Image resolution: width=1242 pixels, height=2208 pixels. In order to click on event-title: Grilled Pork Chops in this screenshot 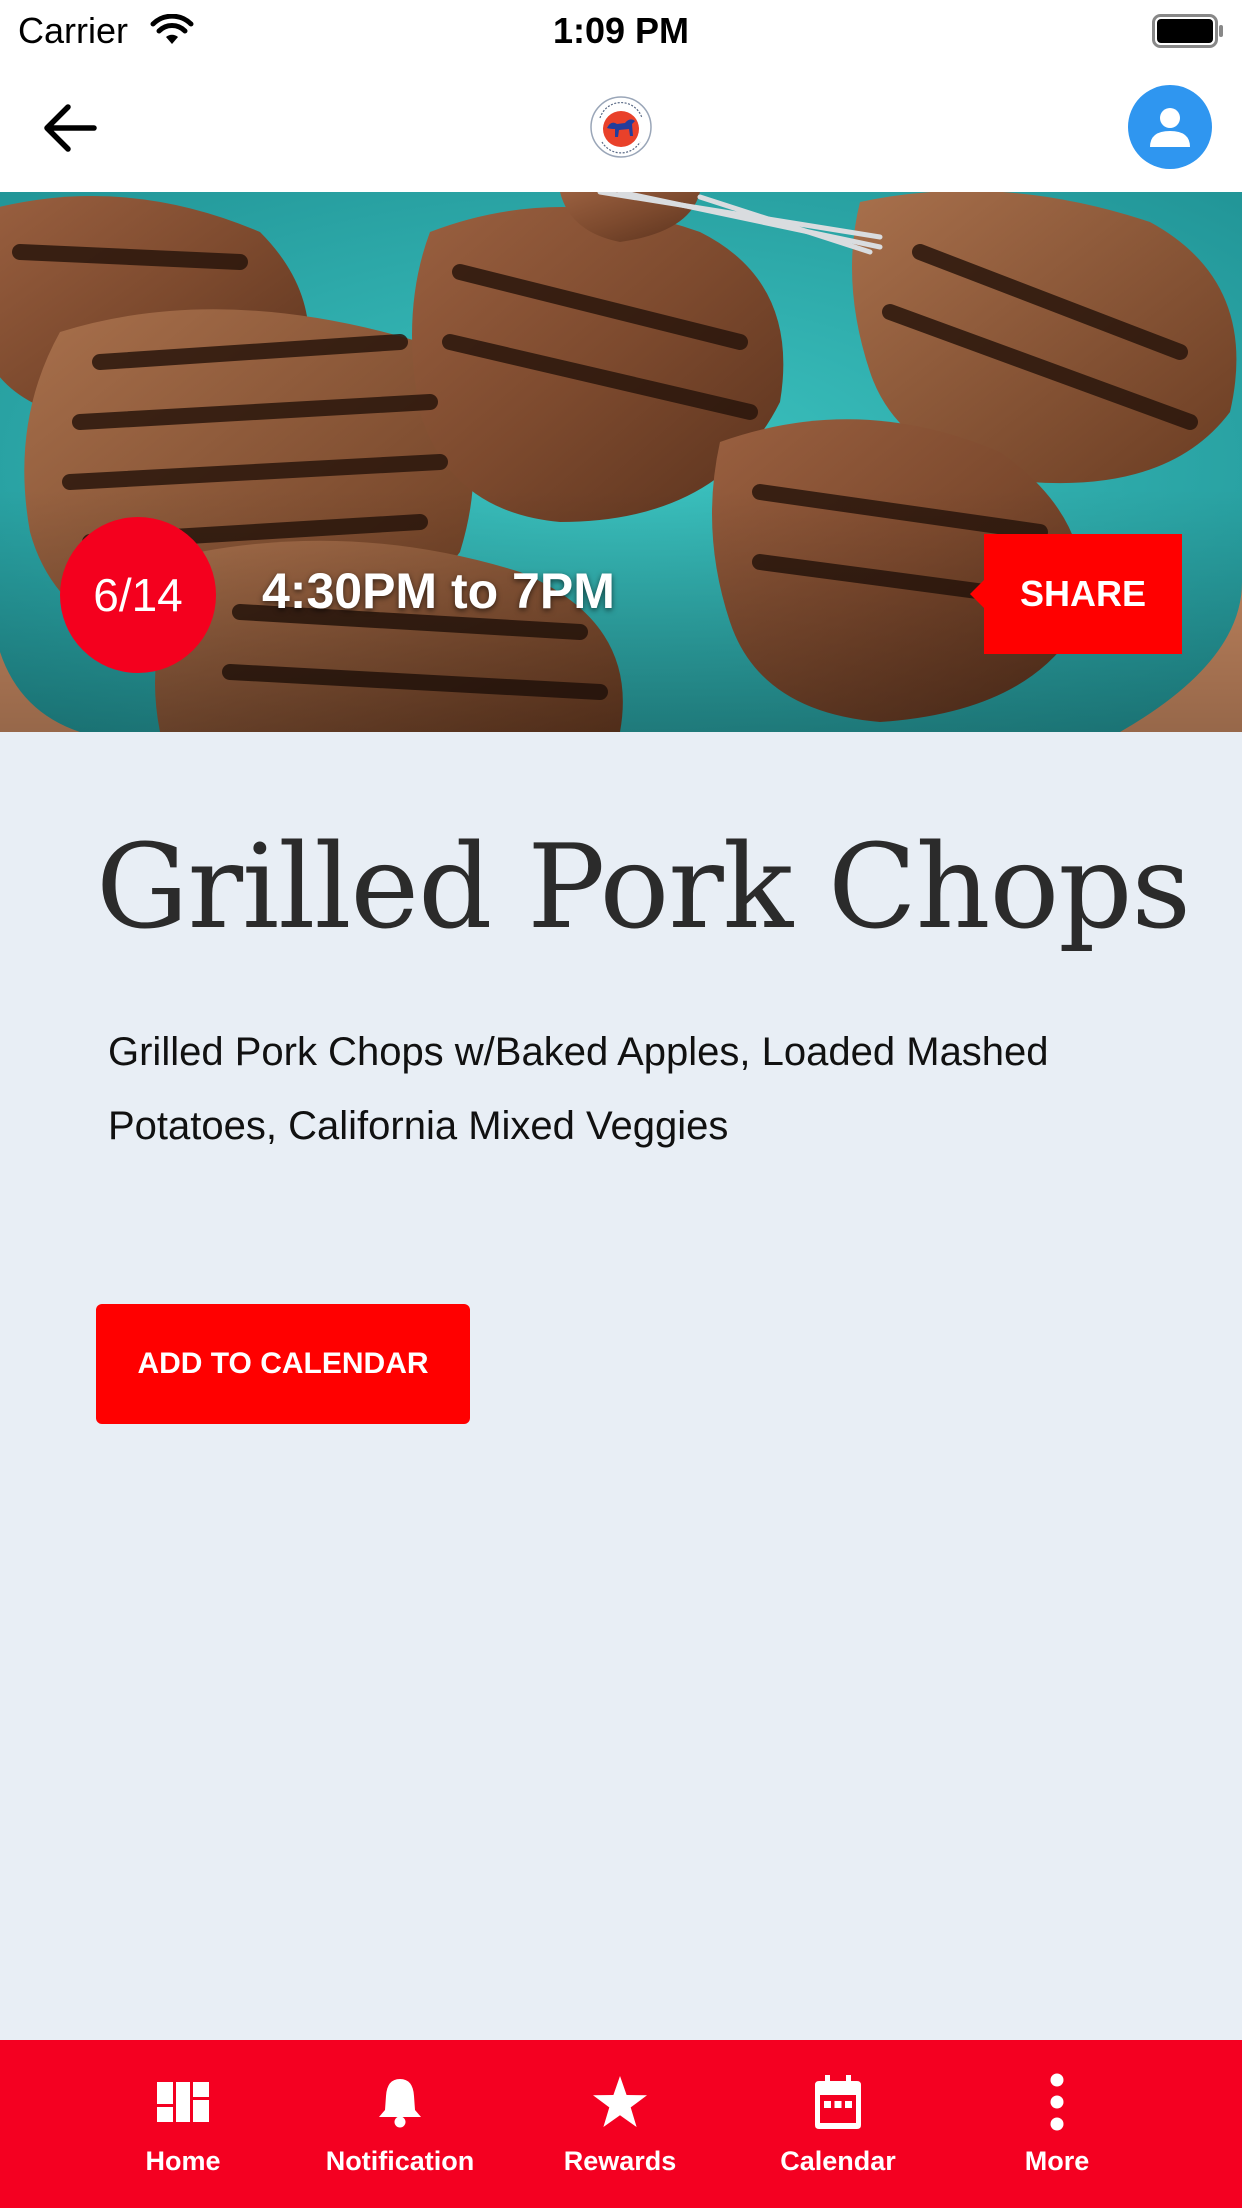, I will do `click(643, 887)`.